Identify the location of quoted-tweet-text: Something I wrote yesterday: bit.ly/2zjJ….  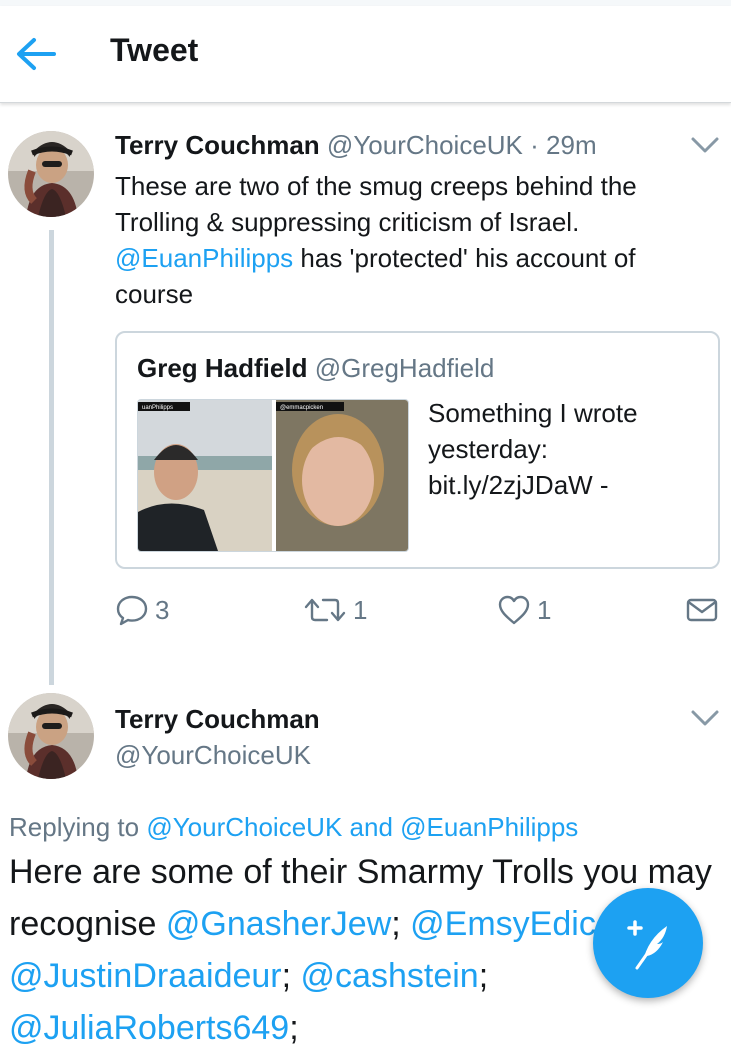
(533, 449).